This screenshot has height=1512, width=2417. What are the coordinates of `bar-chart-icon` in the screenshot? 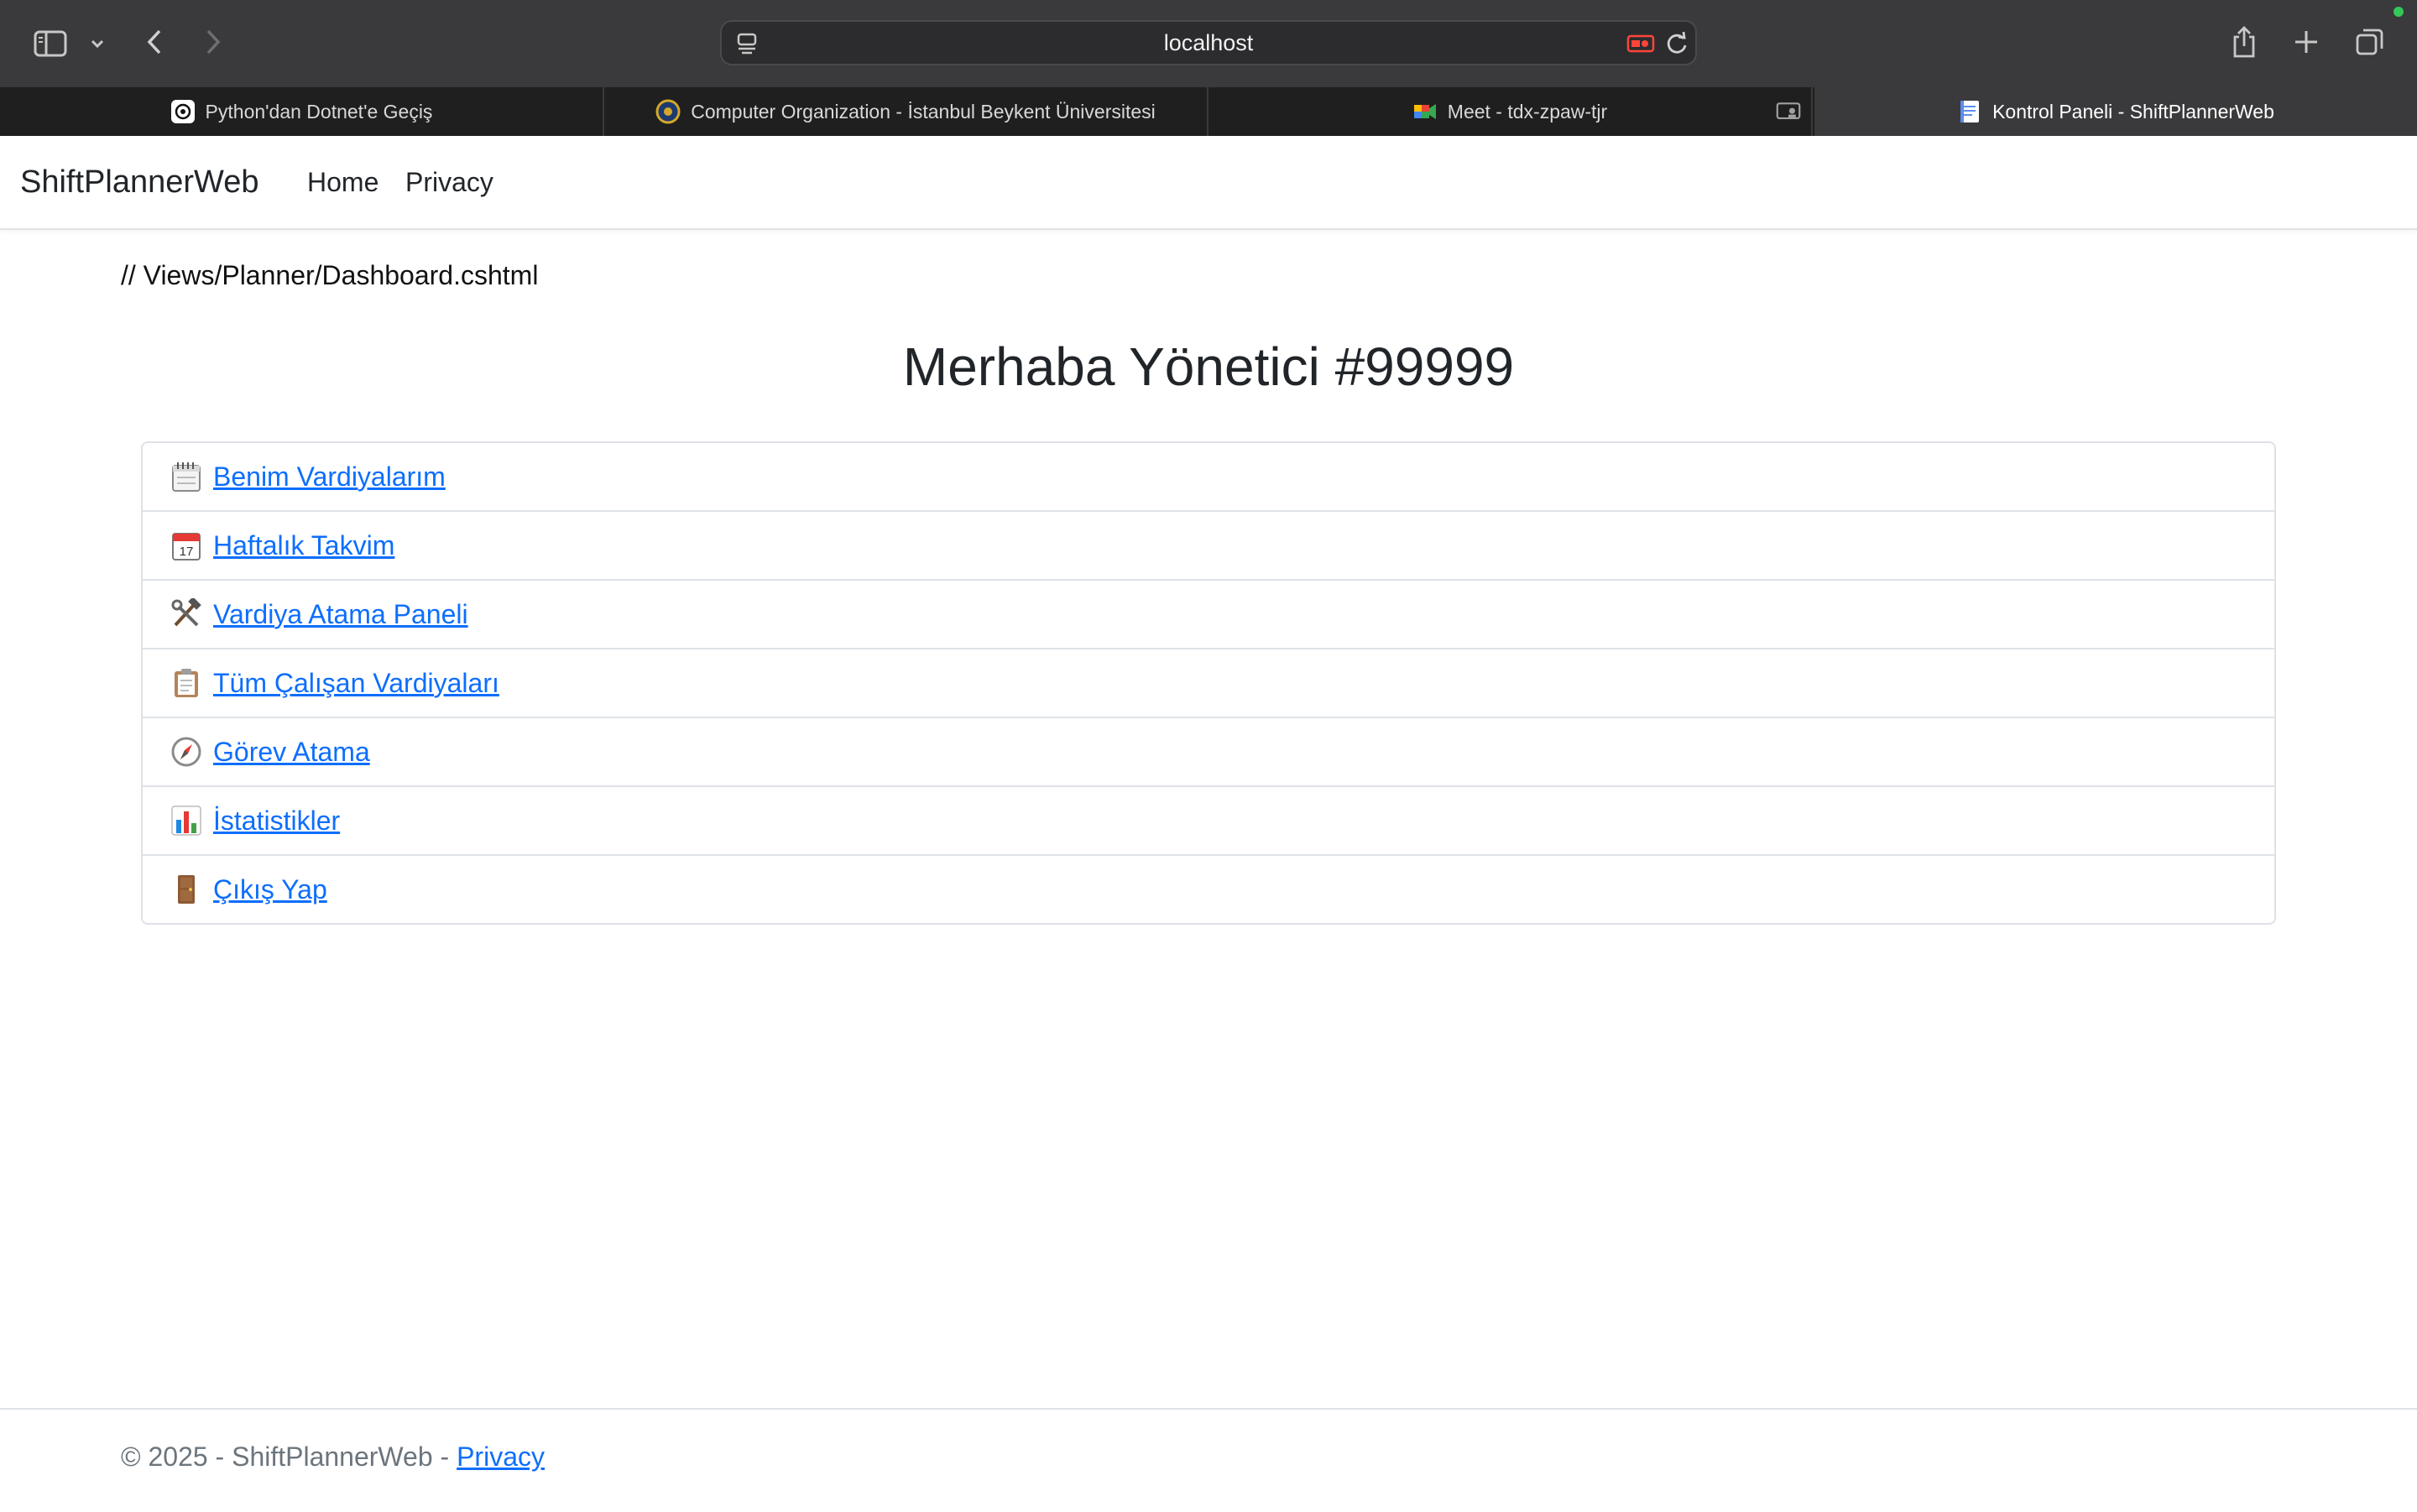 It's located at (186, 821).